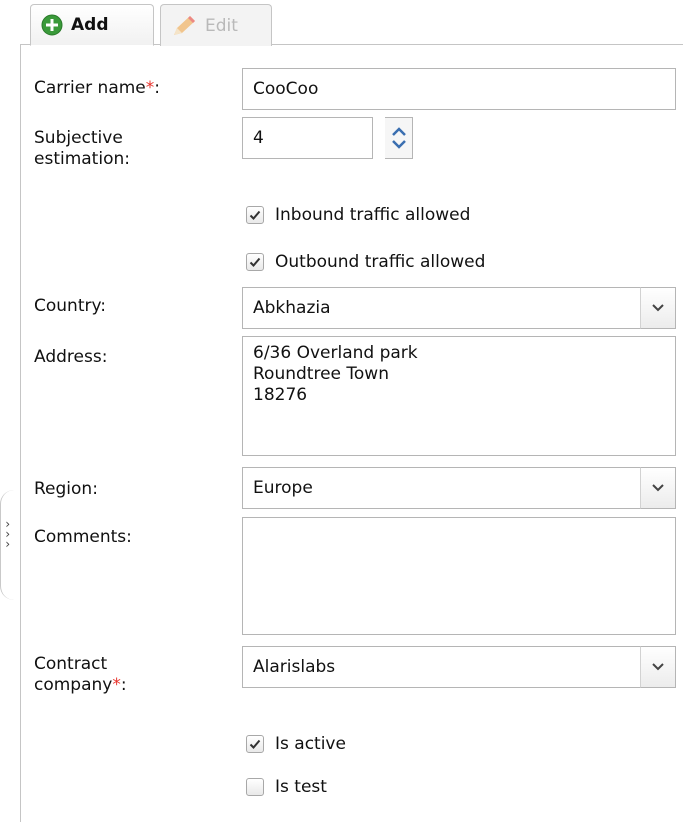 The image size is (683, 822). Describe the element at coordinates (83, 537) in the screenshot. I see `comments-label: Comments:` at that location.